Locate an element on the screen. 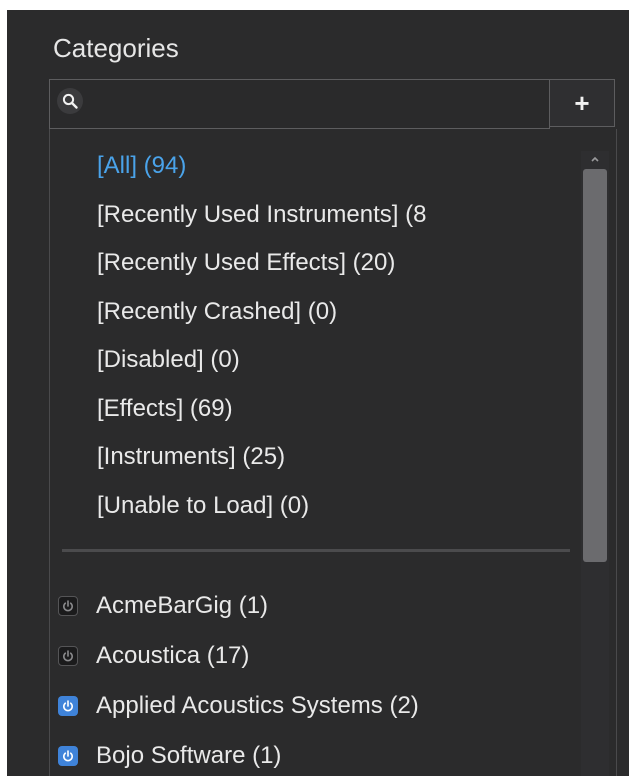 The image size is (629, 776). category-item: [Disabled] (0) is located at coordinates (261, 360).